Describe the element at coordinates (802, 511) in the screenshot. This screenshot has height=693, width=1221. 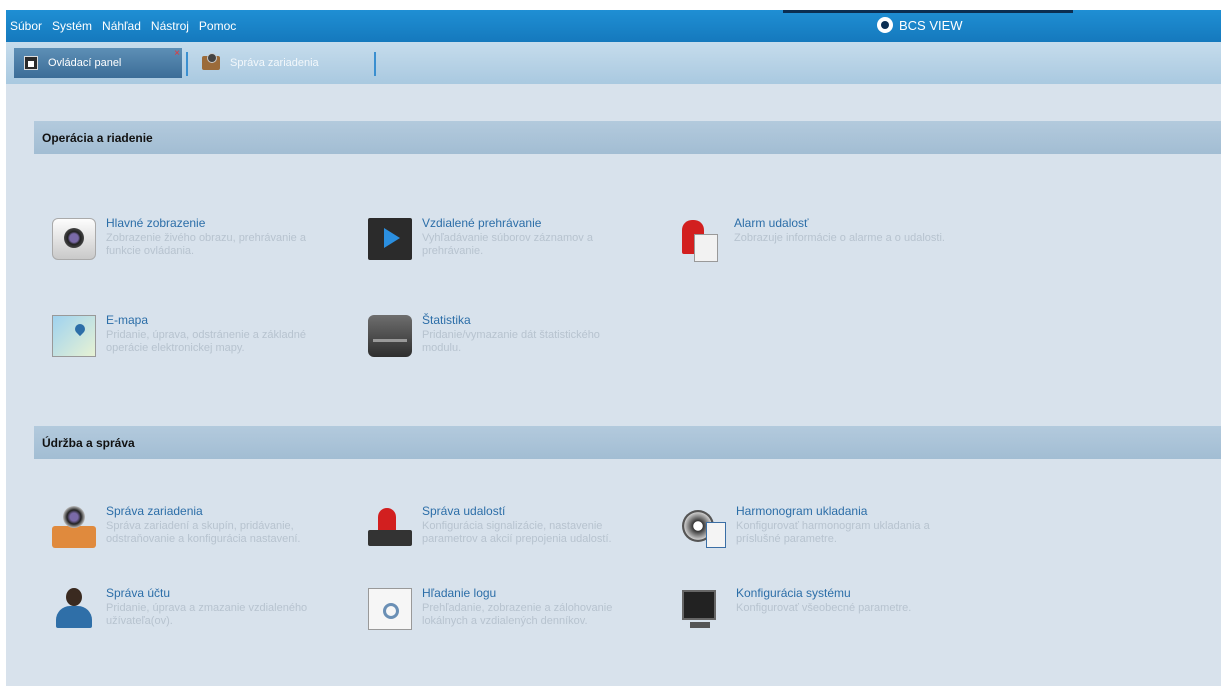
I see `tile-title: Harmonogram ukladania` at that location.